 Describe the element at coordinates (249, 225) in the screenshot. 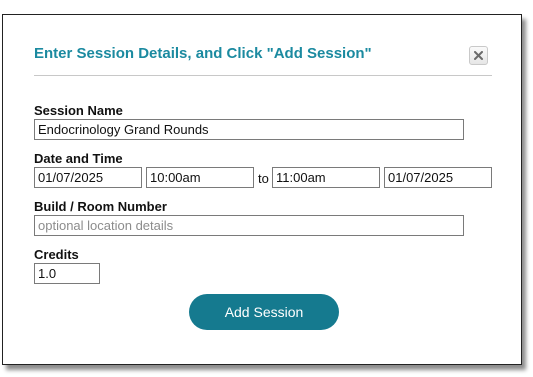

I see `location-input` at that location.